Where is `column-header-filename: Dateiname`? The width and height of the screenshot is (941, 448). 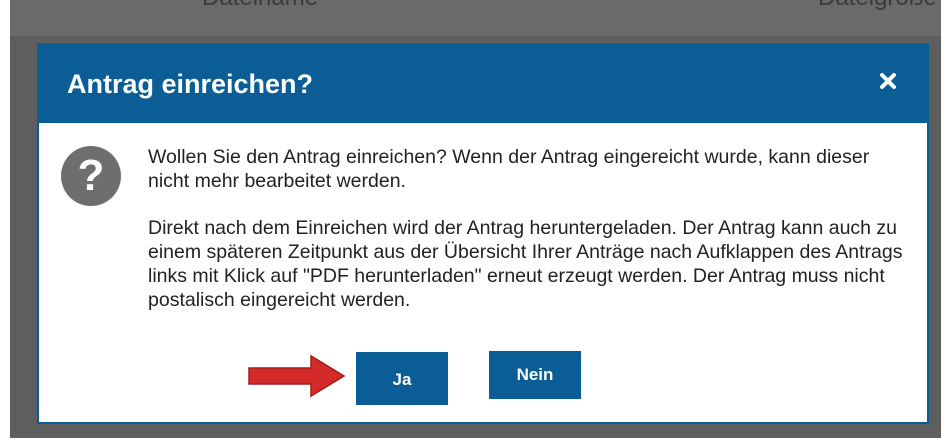
column-header-filename: Dateiname is located at coordinates (260, 6).